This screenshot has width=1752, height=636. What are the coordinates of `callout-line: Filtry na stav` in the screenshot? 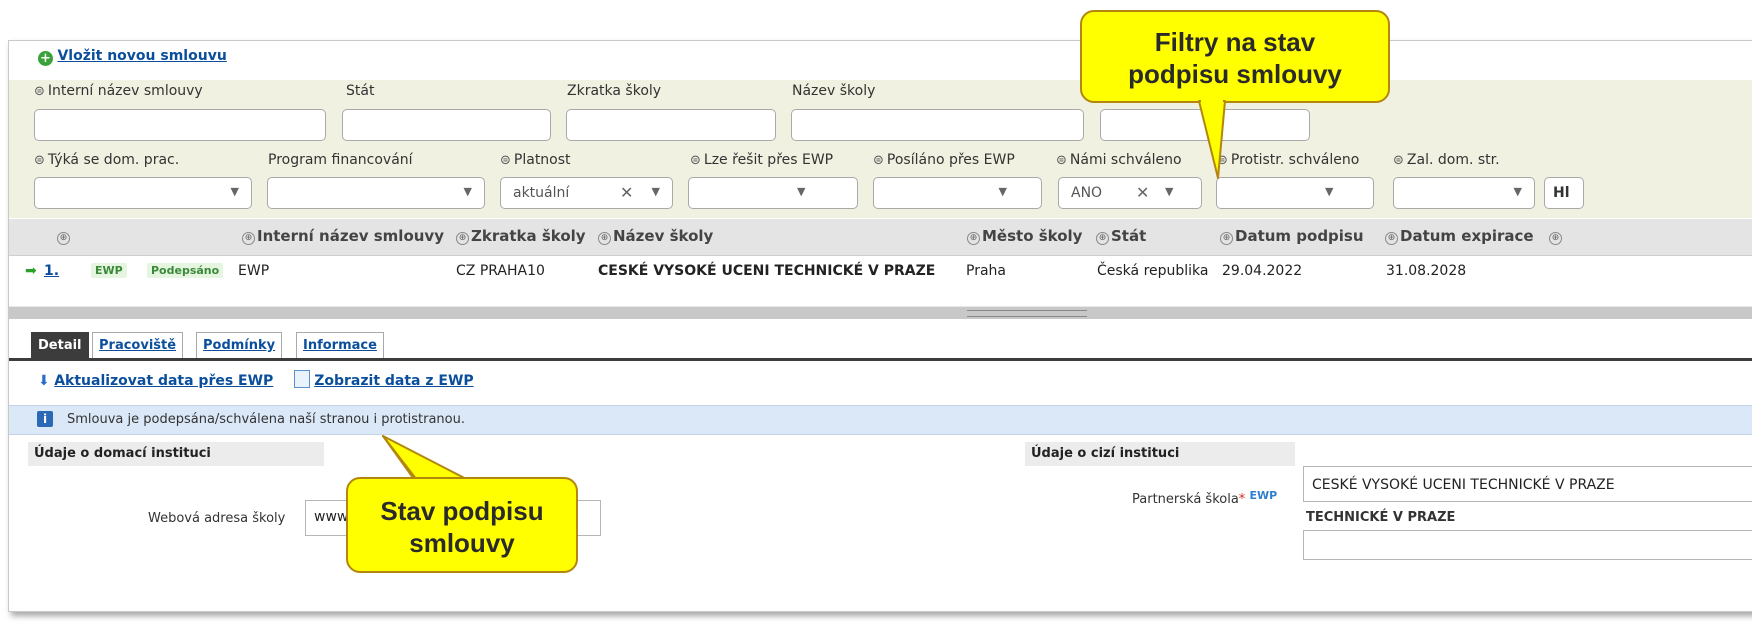 It's located at (1235, 42).